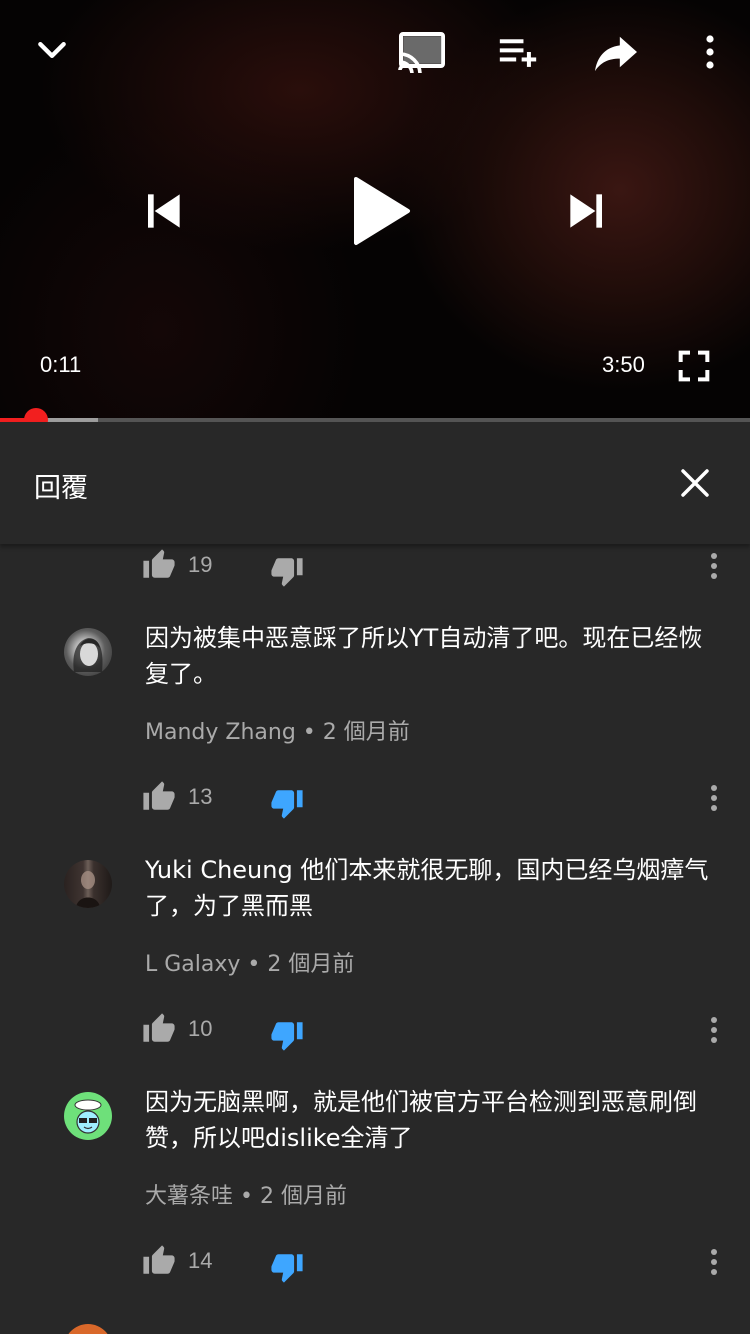 This screenshot has height=1334, width=750. Describe the element at coordinates (587, 211) in the screenshot. I see `skip-next-icon` at that location.